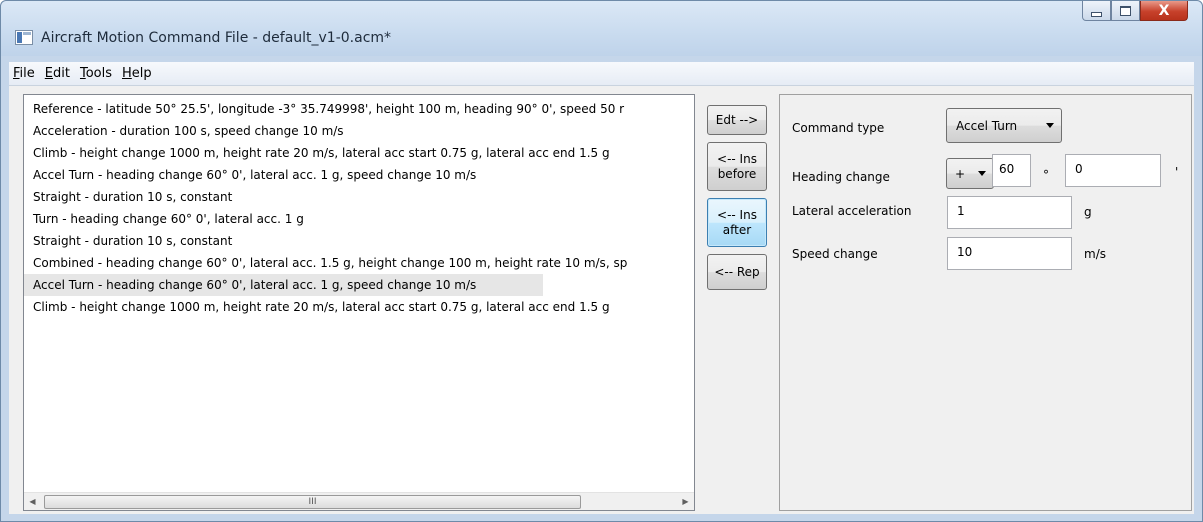  What do you see at coordinates (970, 173) in the screenshot?
I see `heading-sign-select: +` at bounding box center [970, 173].